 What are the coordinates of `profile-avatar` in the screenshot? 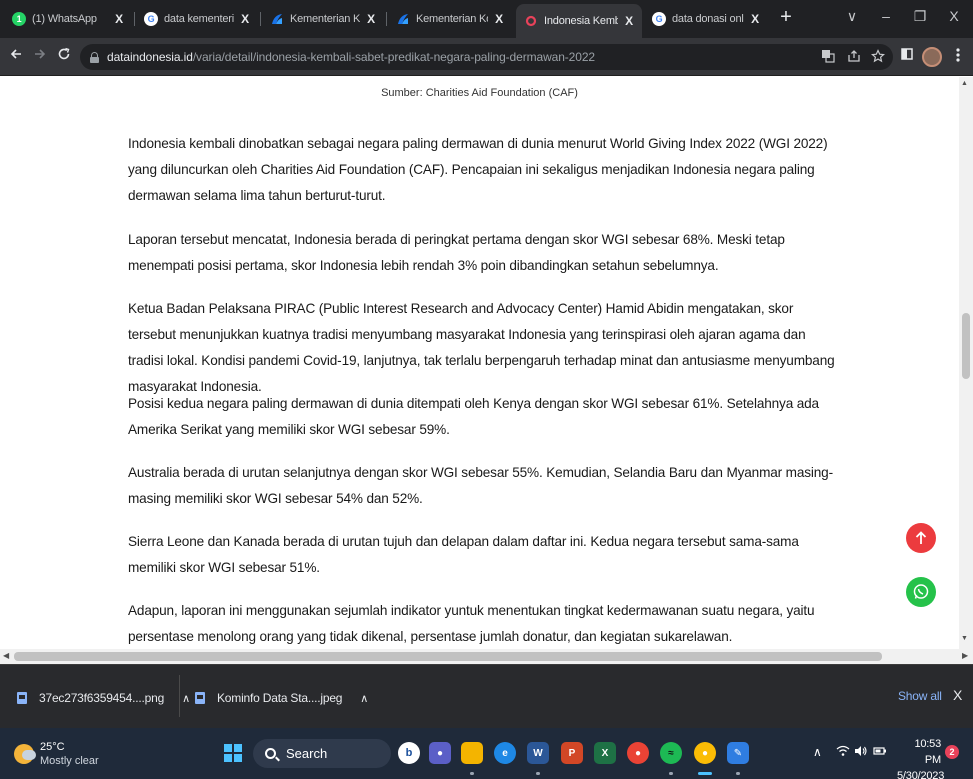 It's located at (932, 57).